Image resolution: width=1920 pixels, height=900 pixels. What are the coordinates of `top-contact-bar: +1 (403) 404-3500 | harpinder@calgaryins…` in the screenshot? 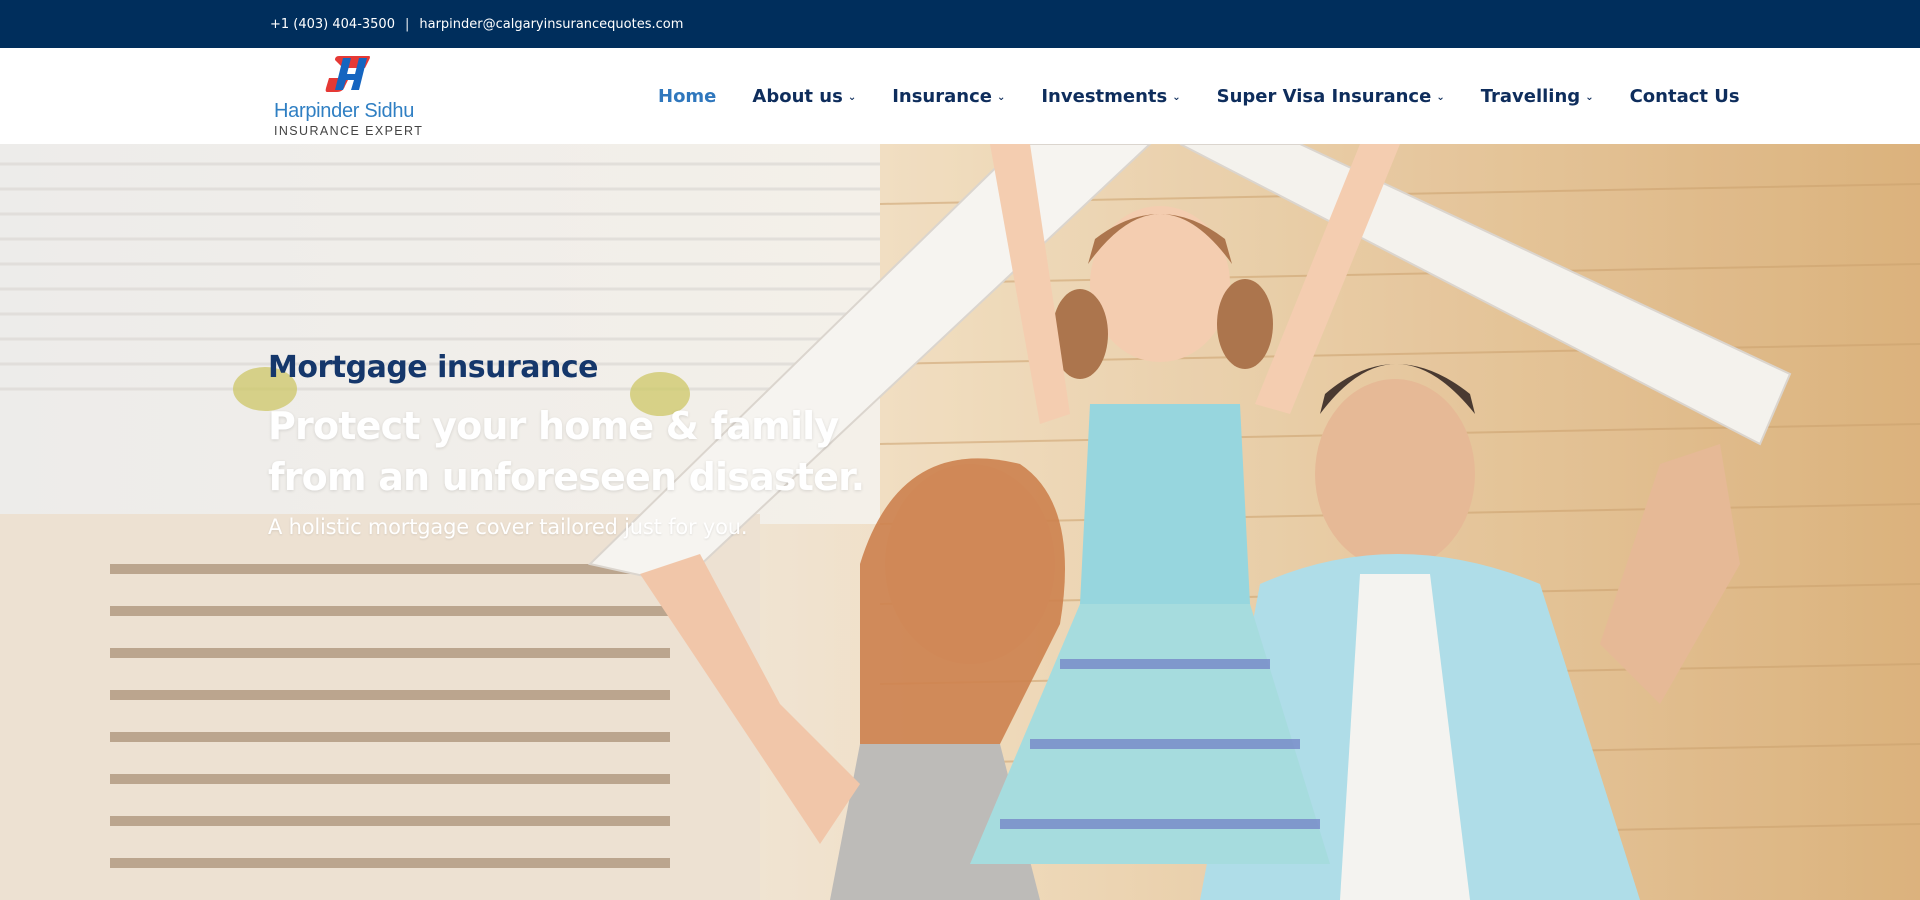 It's located at (960, 24).